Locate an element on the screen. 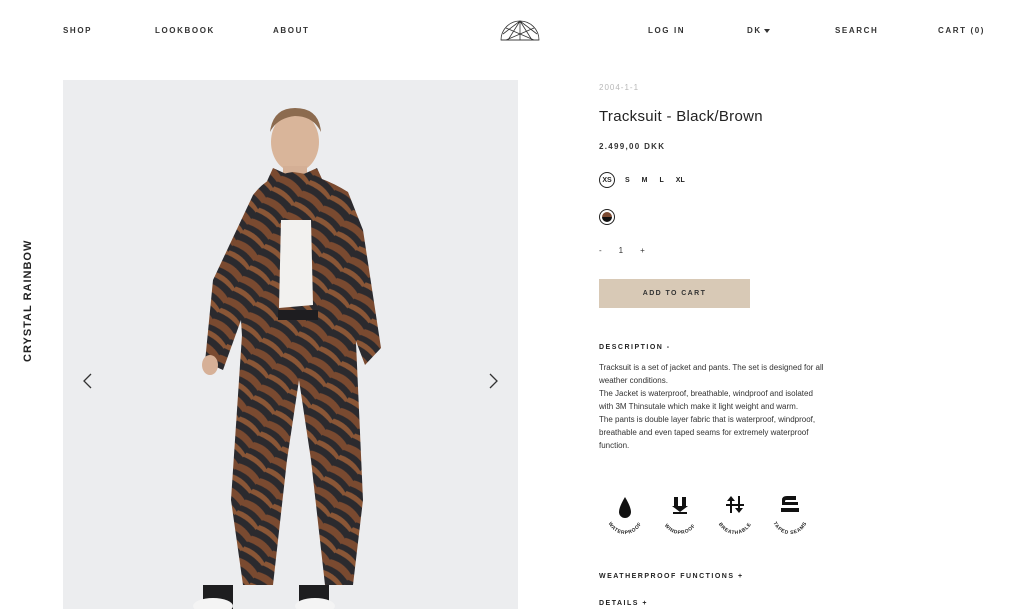 The height and width of the screenshot is (609, 1024). taped-seams-icon: TAPED SEAMS is located at coordinates (790, 514).